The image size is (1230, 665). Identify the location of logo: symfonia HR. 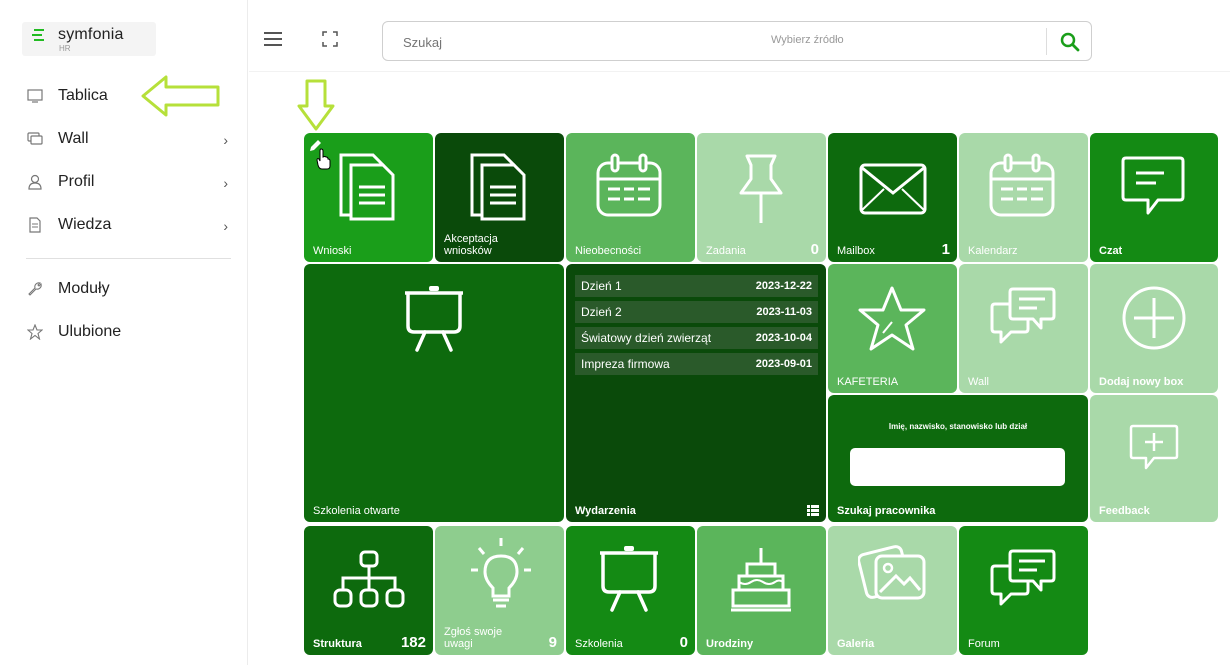
(89, 39).